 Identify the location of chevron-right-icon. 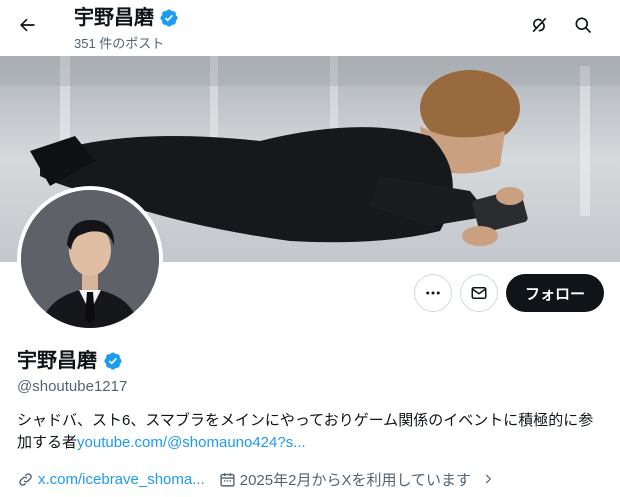
(488, 479).